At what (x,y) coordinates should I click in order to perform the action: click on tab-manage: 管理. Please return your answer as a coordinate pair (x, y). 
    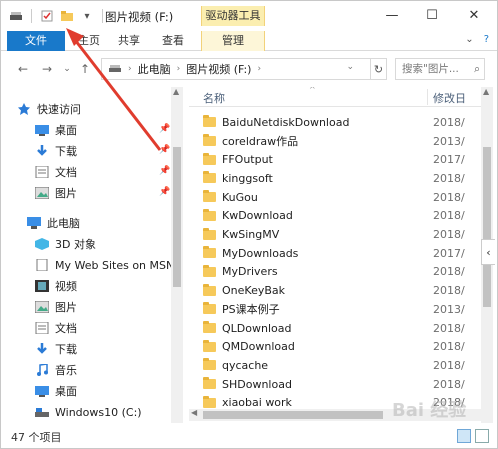
    Looking at the image, I should click on (233, 41).